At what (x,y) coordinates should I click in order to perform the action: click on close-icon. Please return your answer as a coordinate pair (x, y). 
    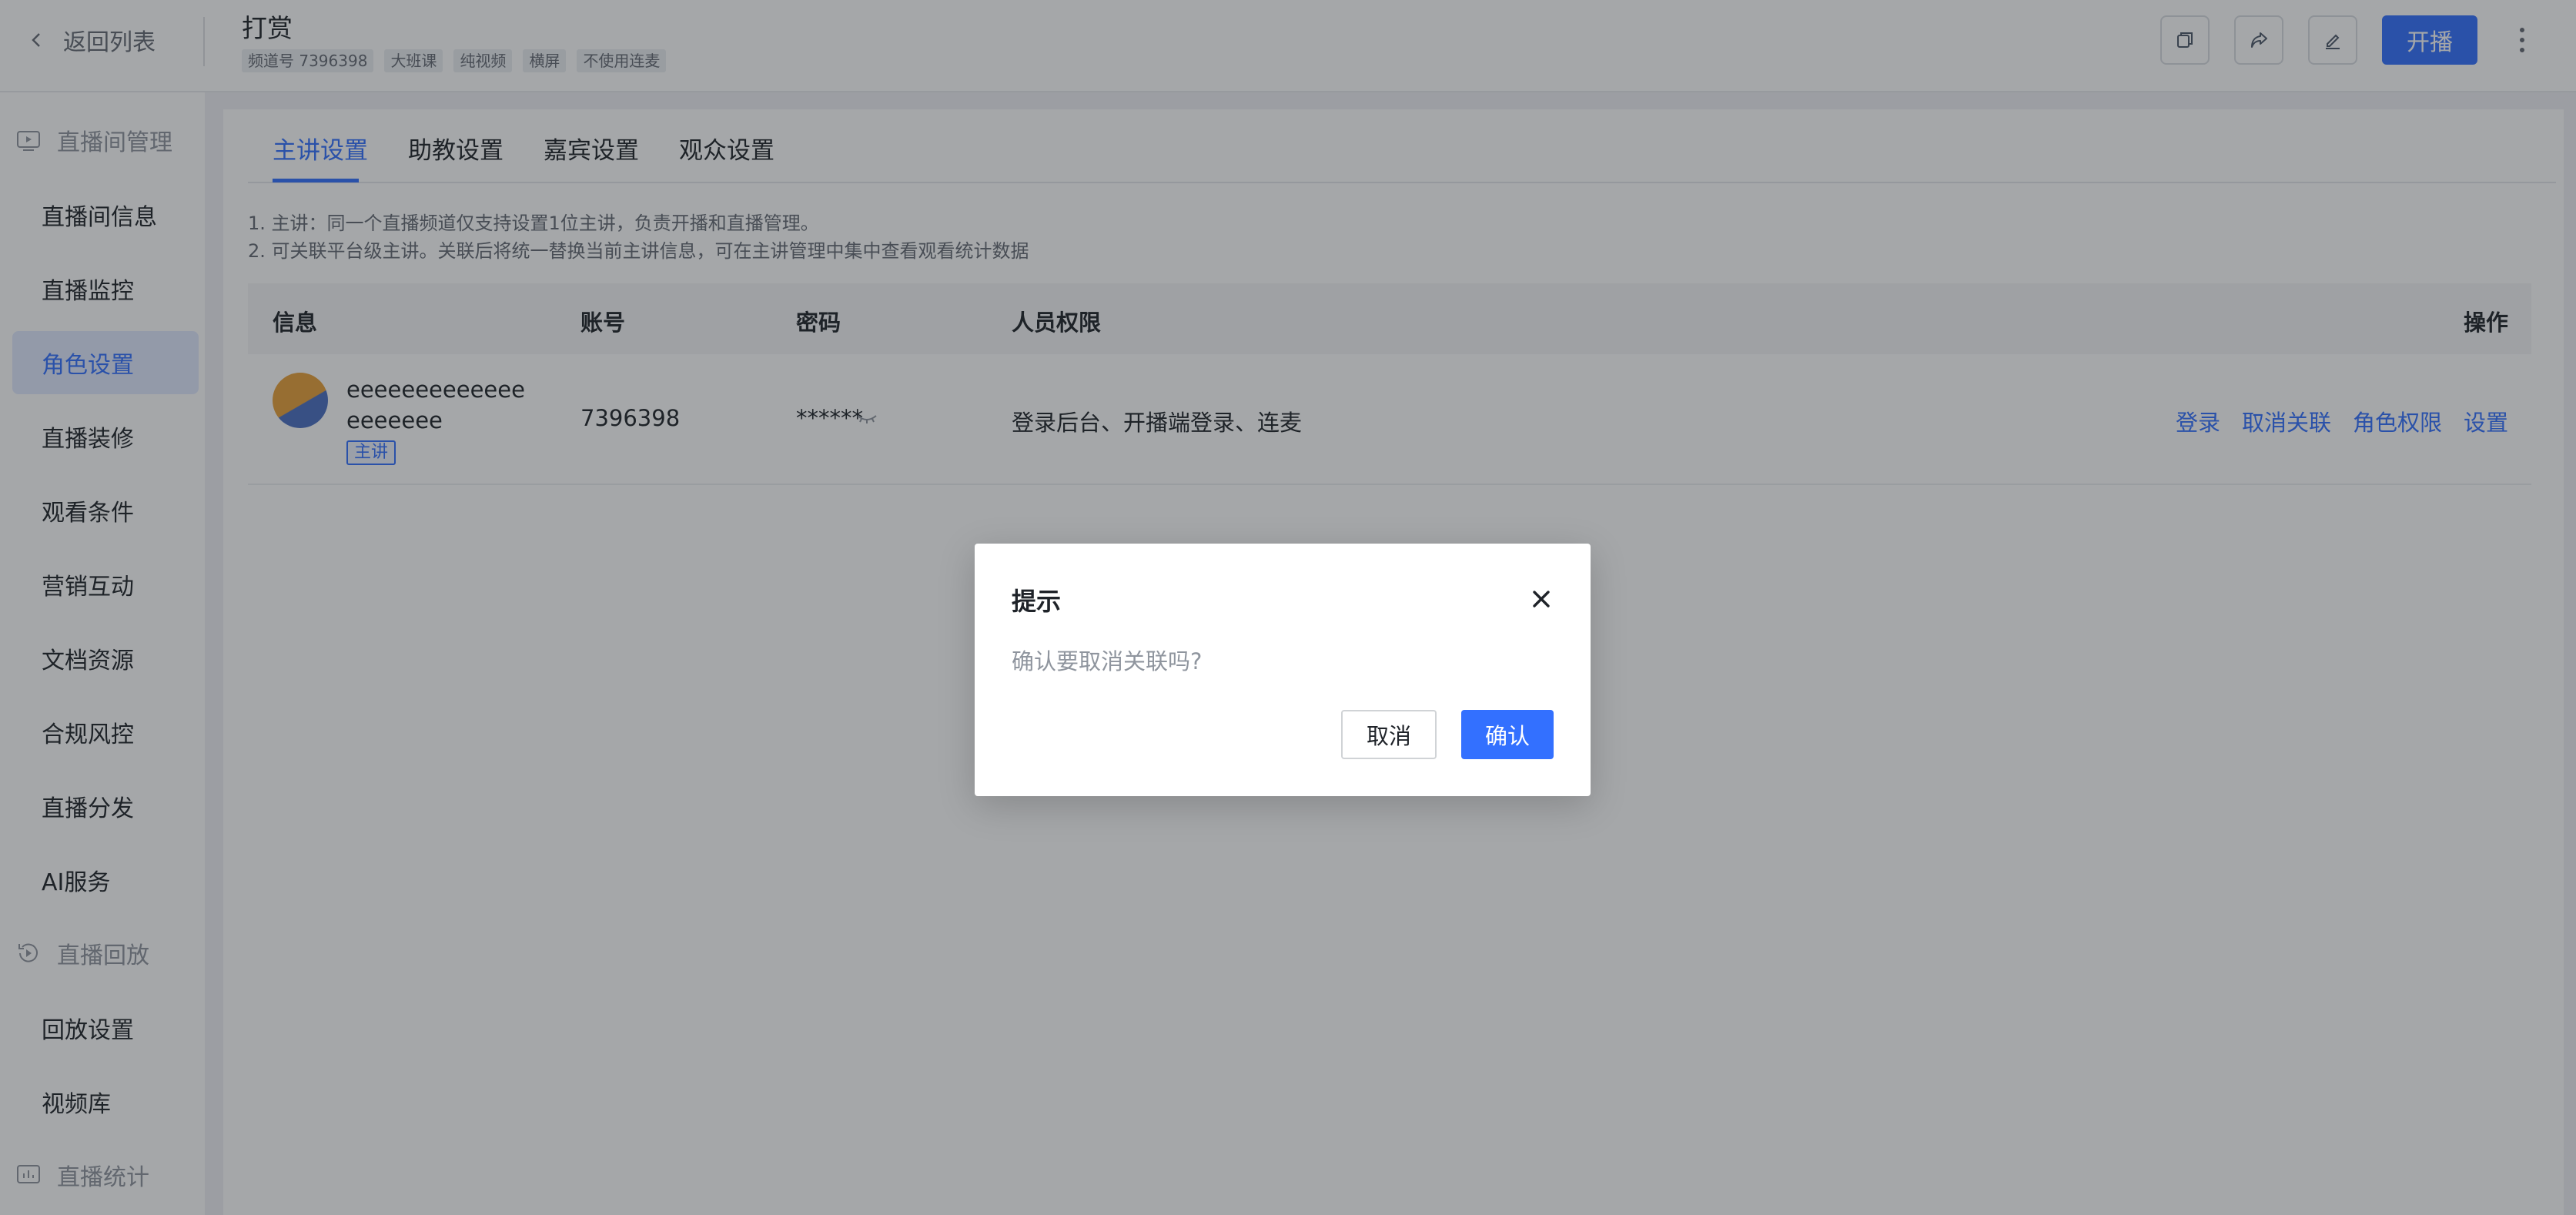
    Looking at the image, I should click on (1541, 599).